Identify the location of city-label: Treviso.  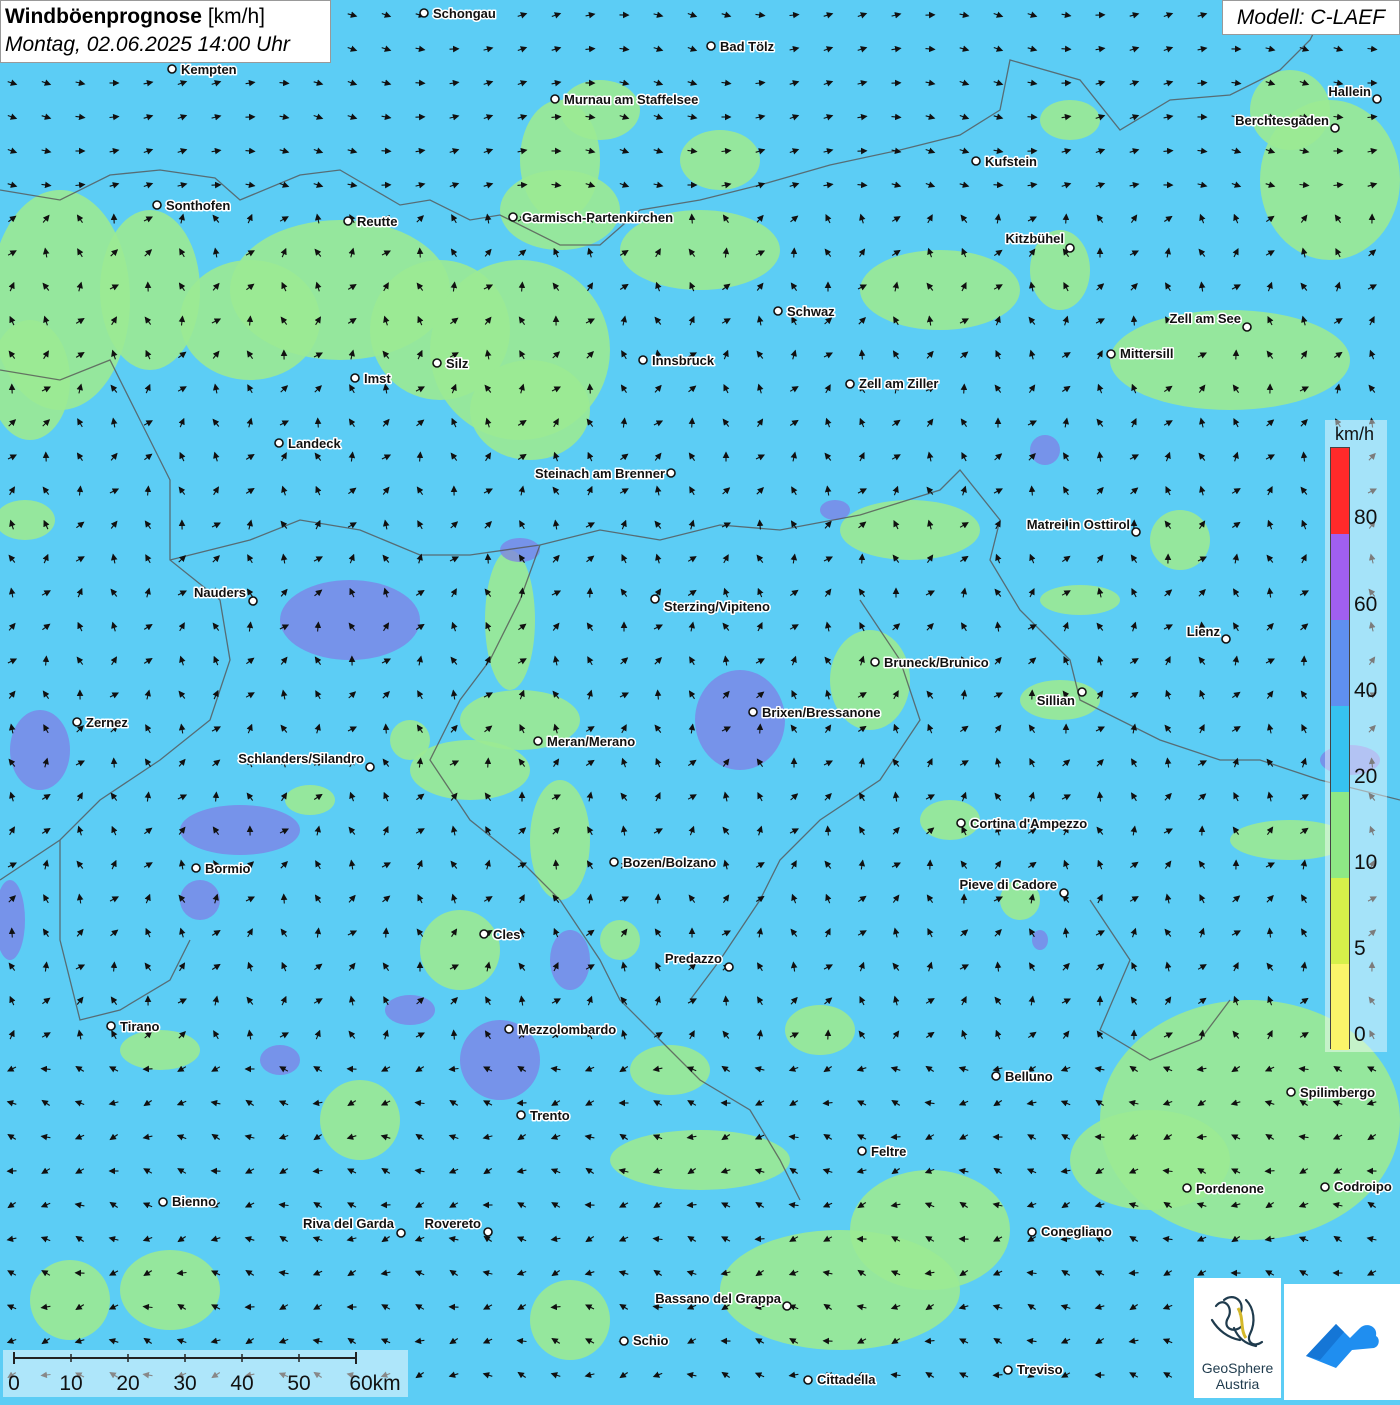
(1040, 1369).